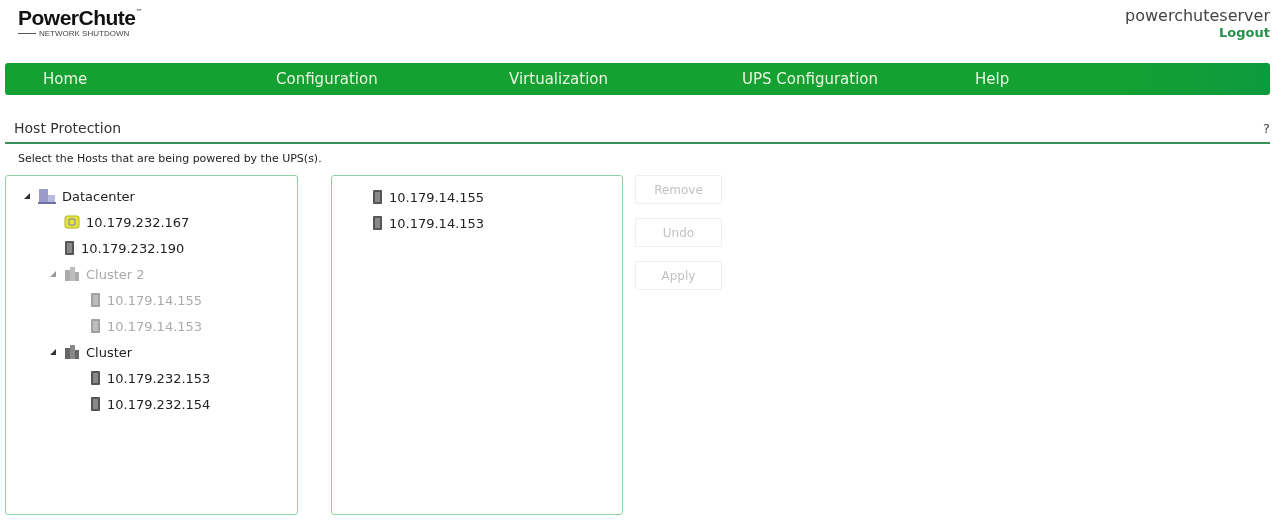 The image size is (1280, 522). Describe the element at coordinates (587, 79) in the screenshot. I see `nav-item: Virtualization` at that location.